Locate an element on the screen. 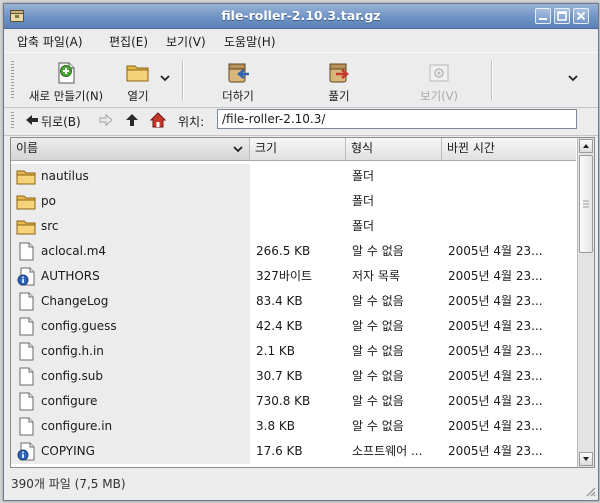 This screenshot has height=503, width=600. open-recent-dropdown is located at coordinates (165, 78).